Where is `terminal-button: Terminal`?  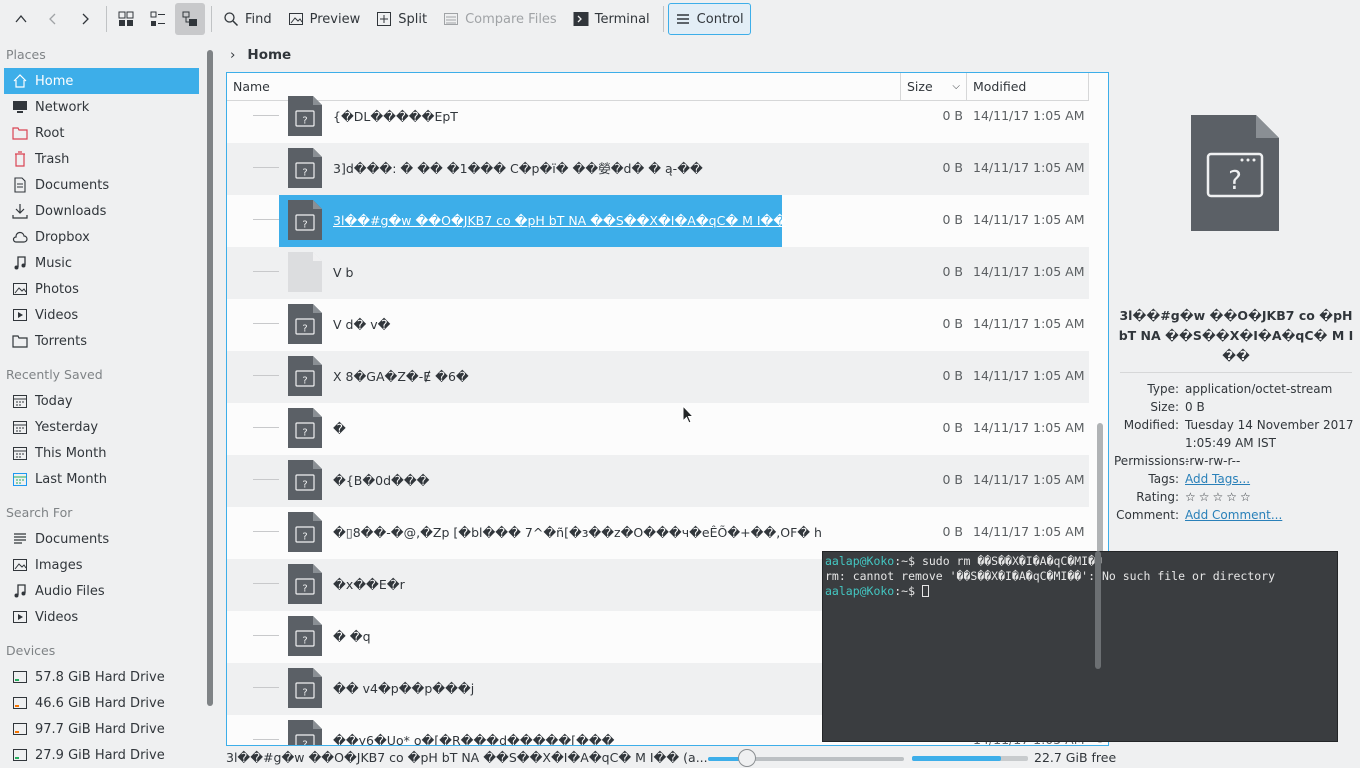 terminal-button: Terminal is located at coordinates (611, 19).